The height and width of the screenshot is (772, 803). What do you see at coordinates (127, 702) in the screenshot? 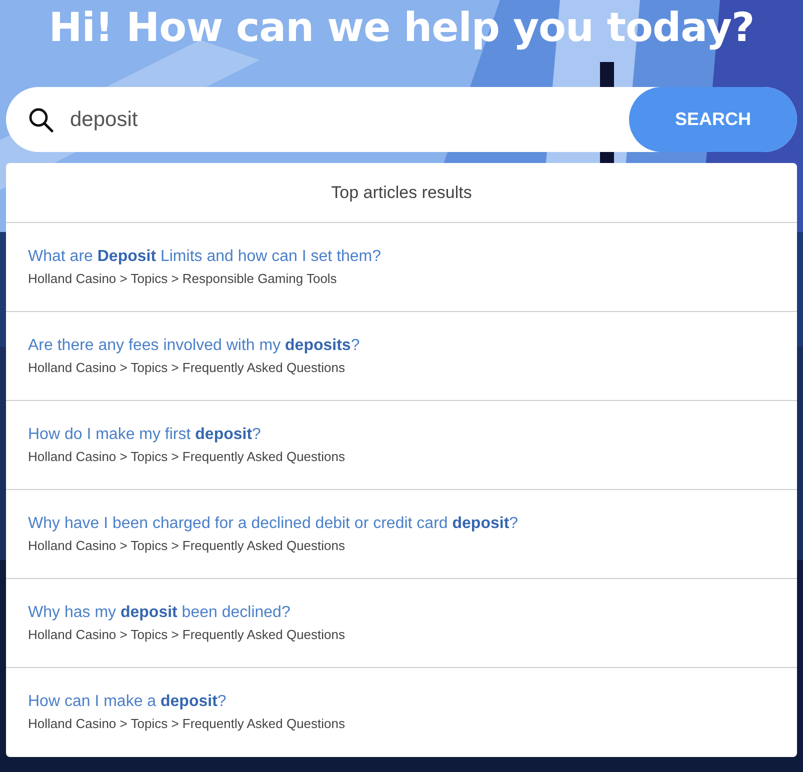
I see `article-link: How can I make a deposit?` at bounding box center [127, 702].